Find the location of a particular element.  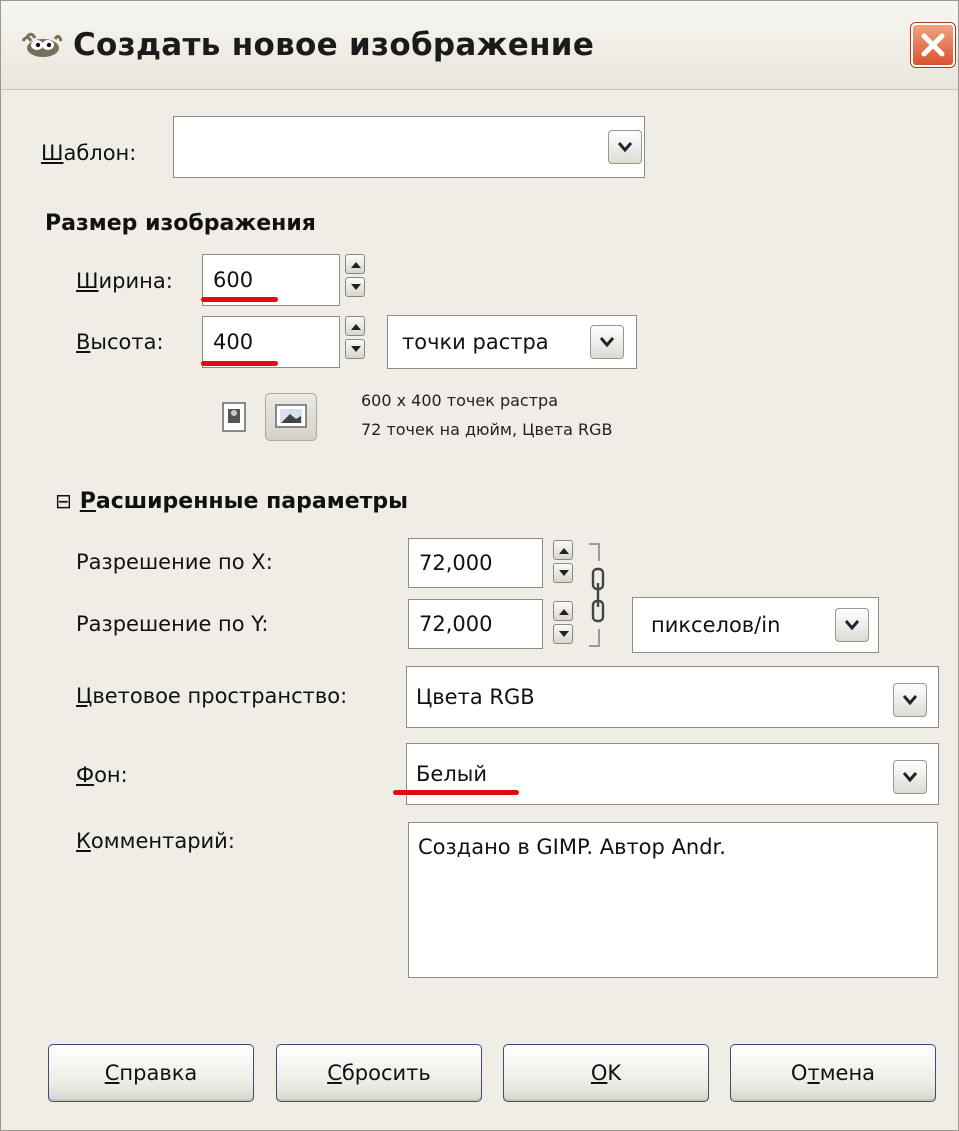

resolution-unit-combo: пикселов/in is located at coordinates (755, 625).